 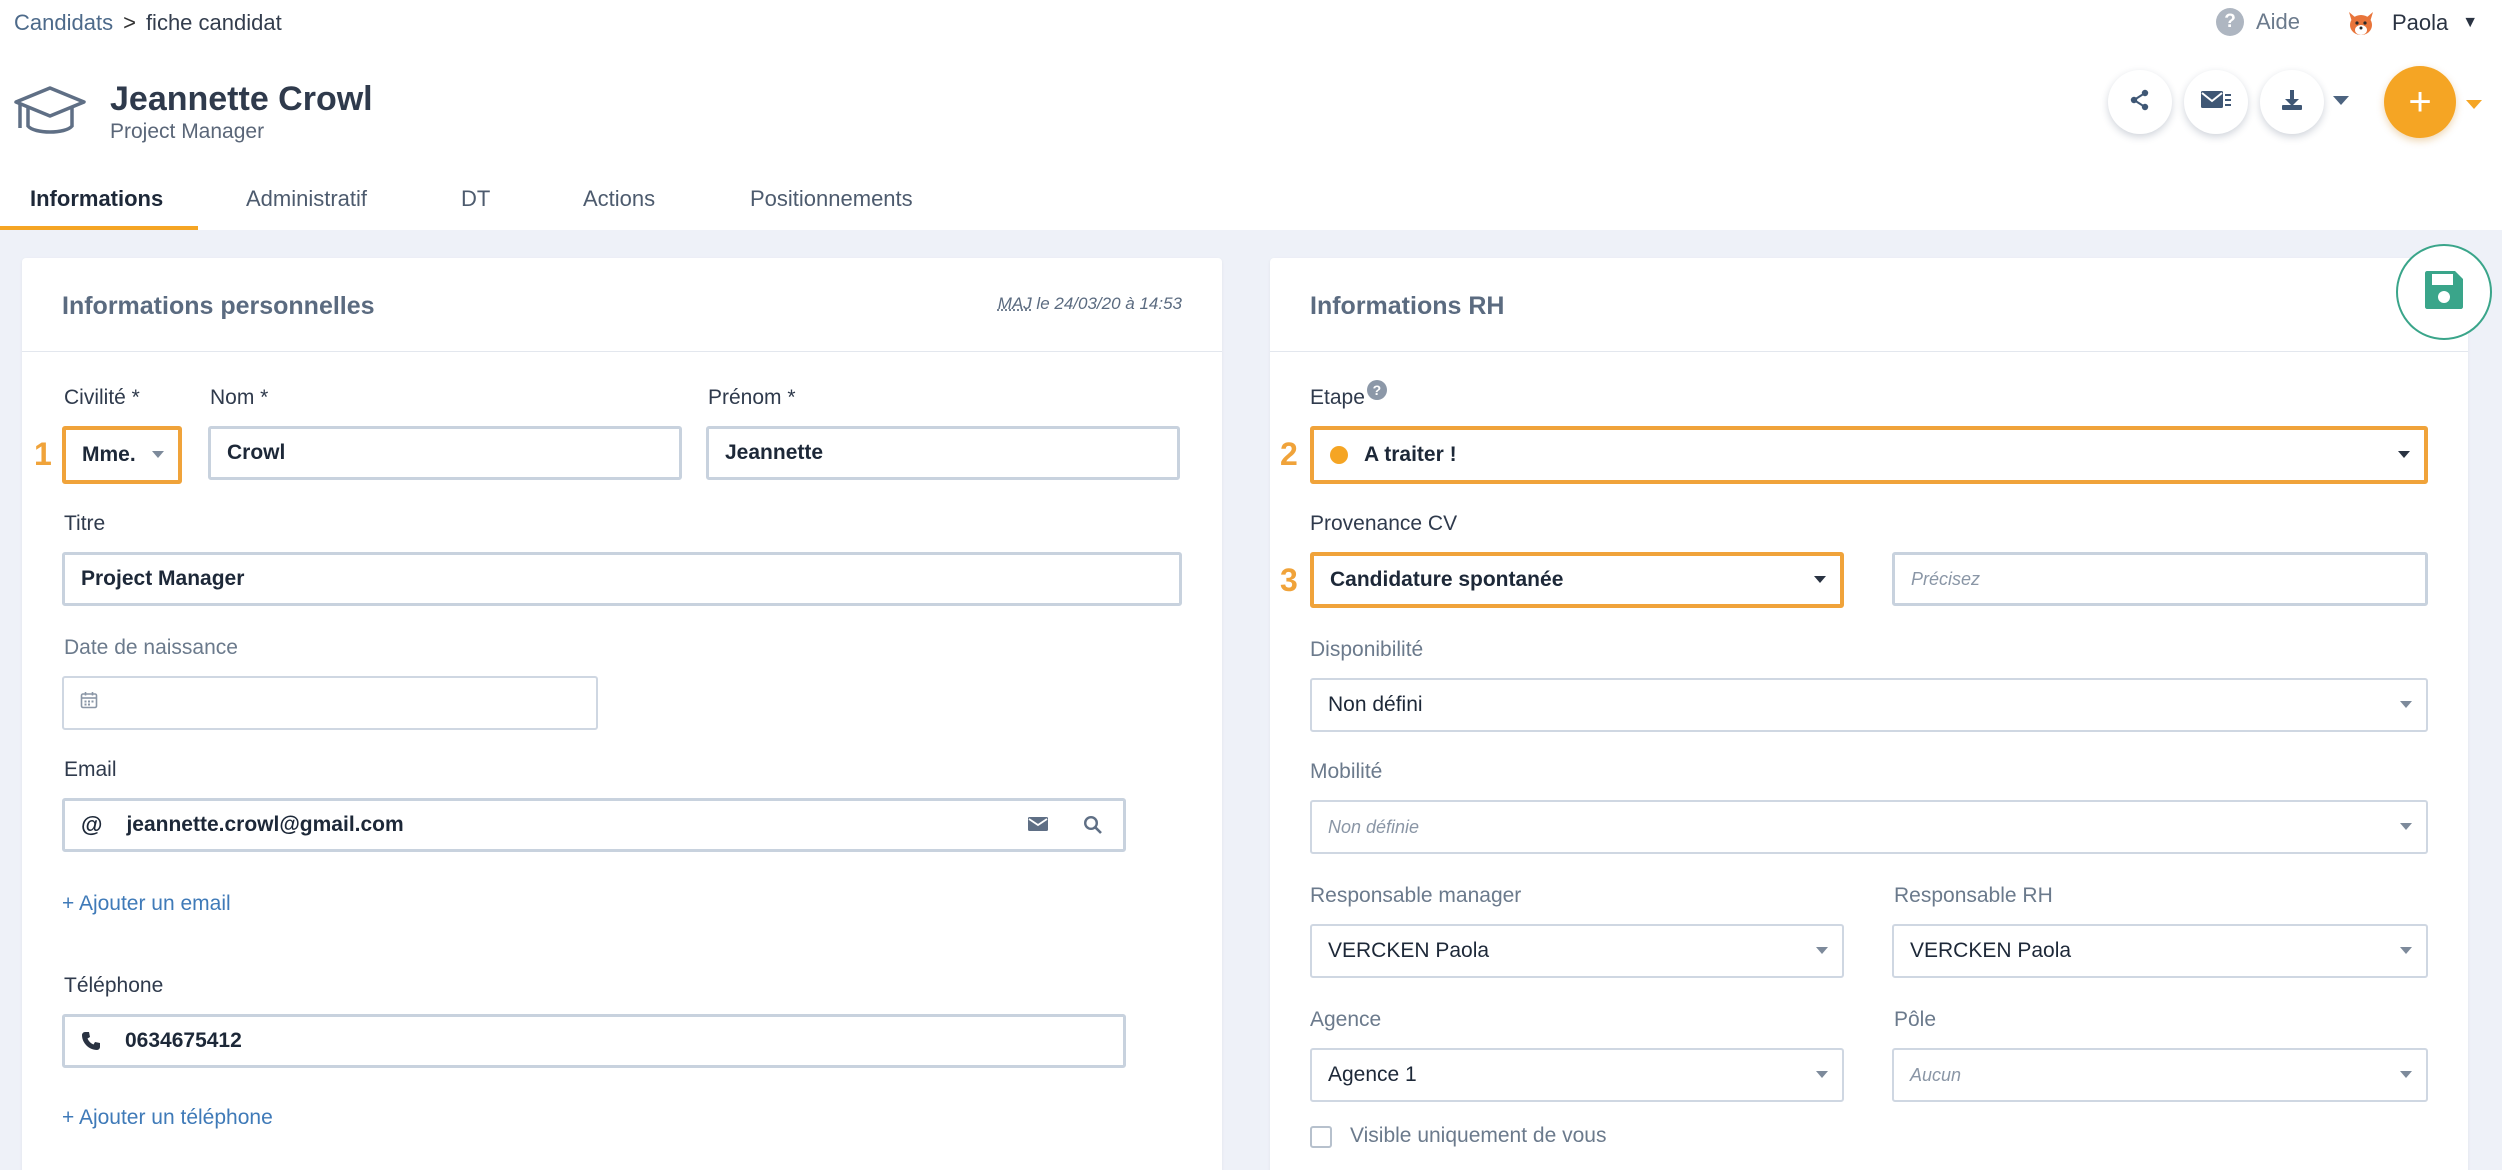 I want to click on marker-3: 3, so click(x=1289, y=580).